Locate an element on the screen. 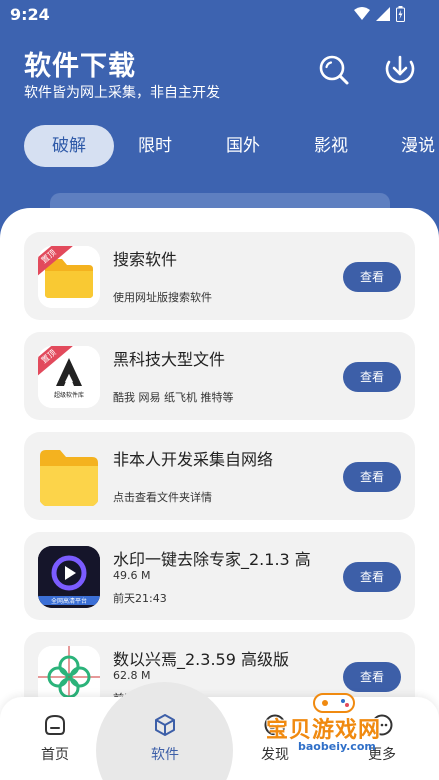 The width and height of the screenshot is (439, 780). nav-label: 首页 is located at coordinates (55, 755).